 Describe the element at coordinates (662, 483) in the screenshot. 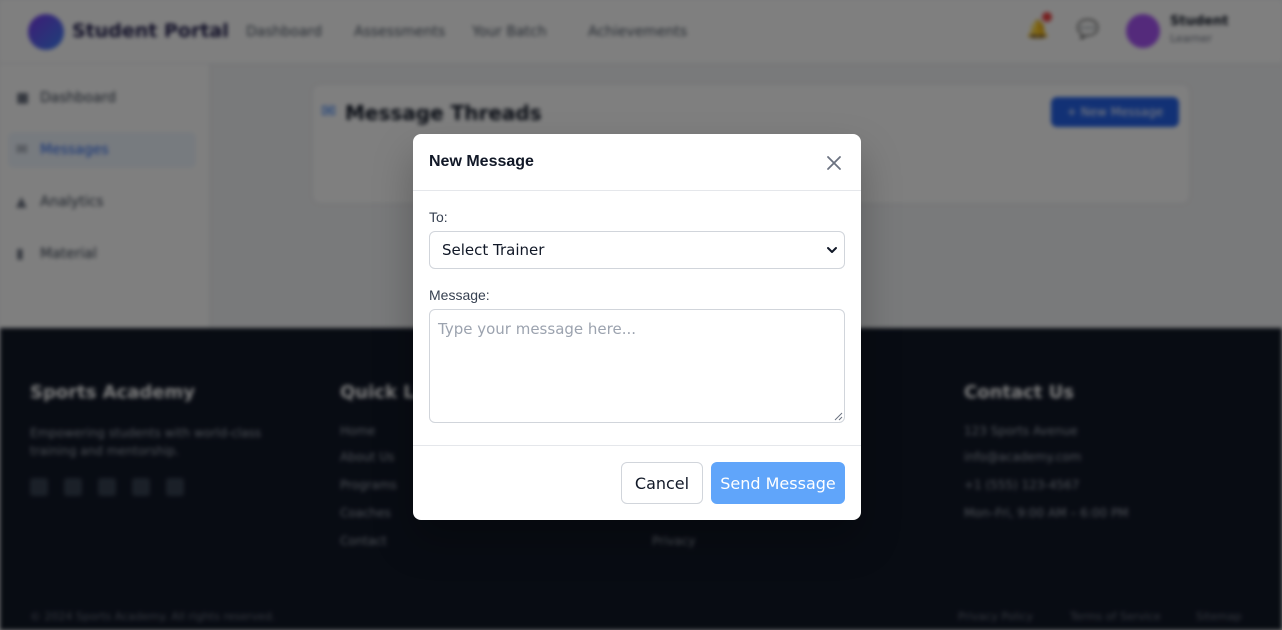

I see `cancel-button: Cancel` at that location.